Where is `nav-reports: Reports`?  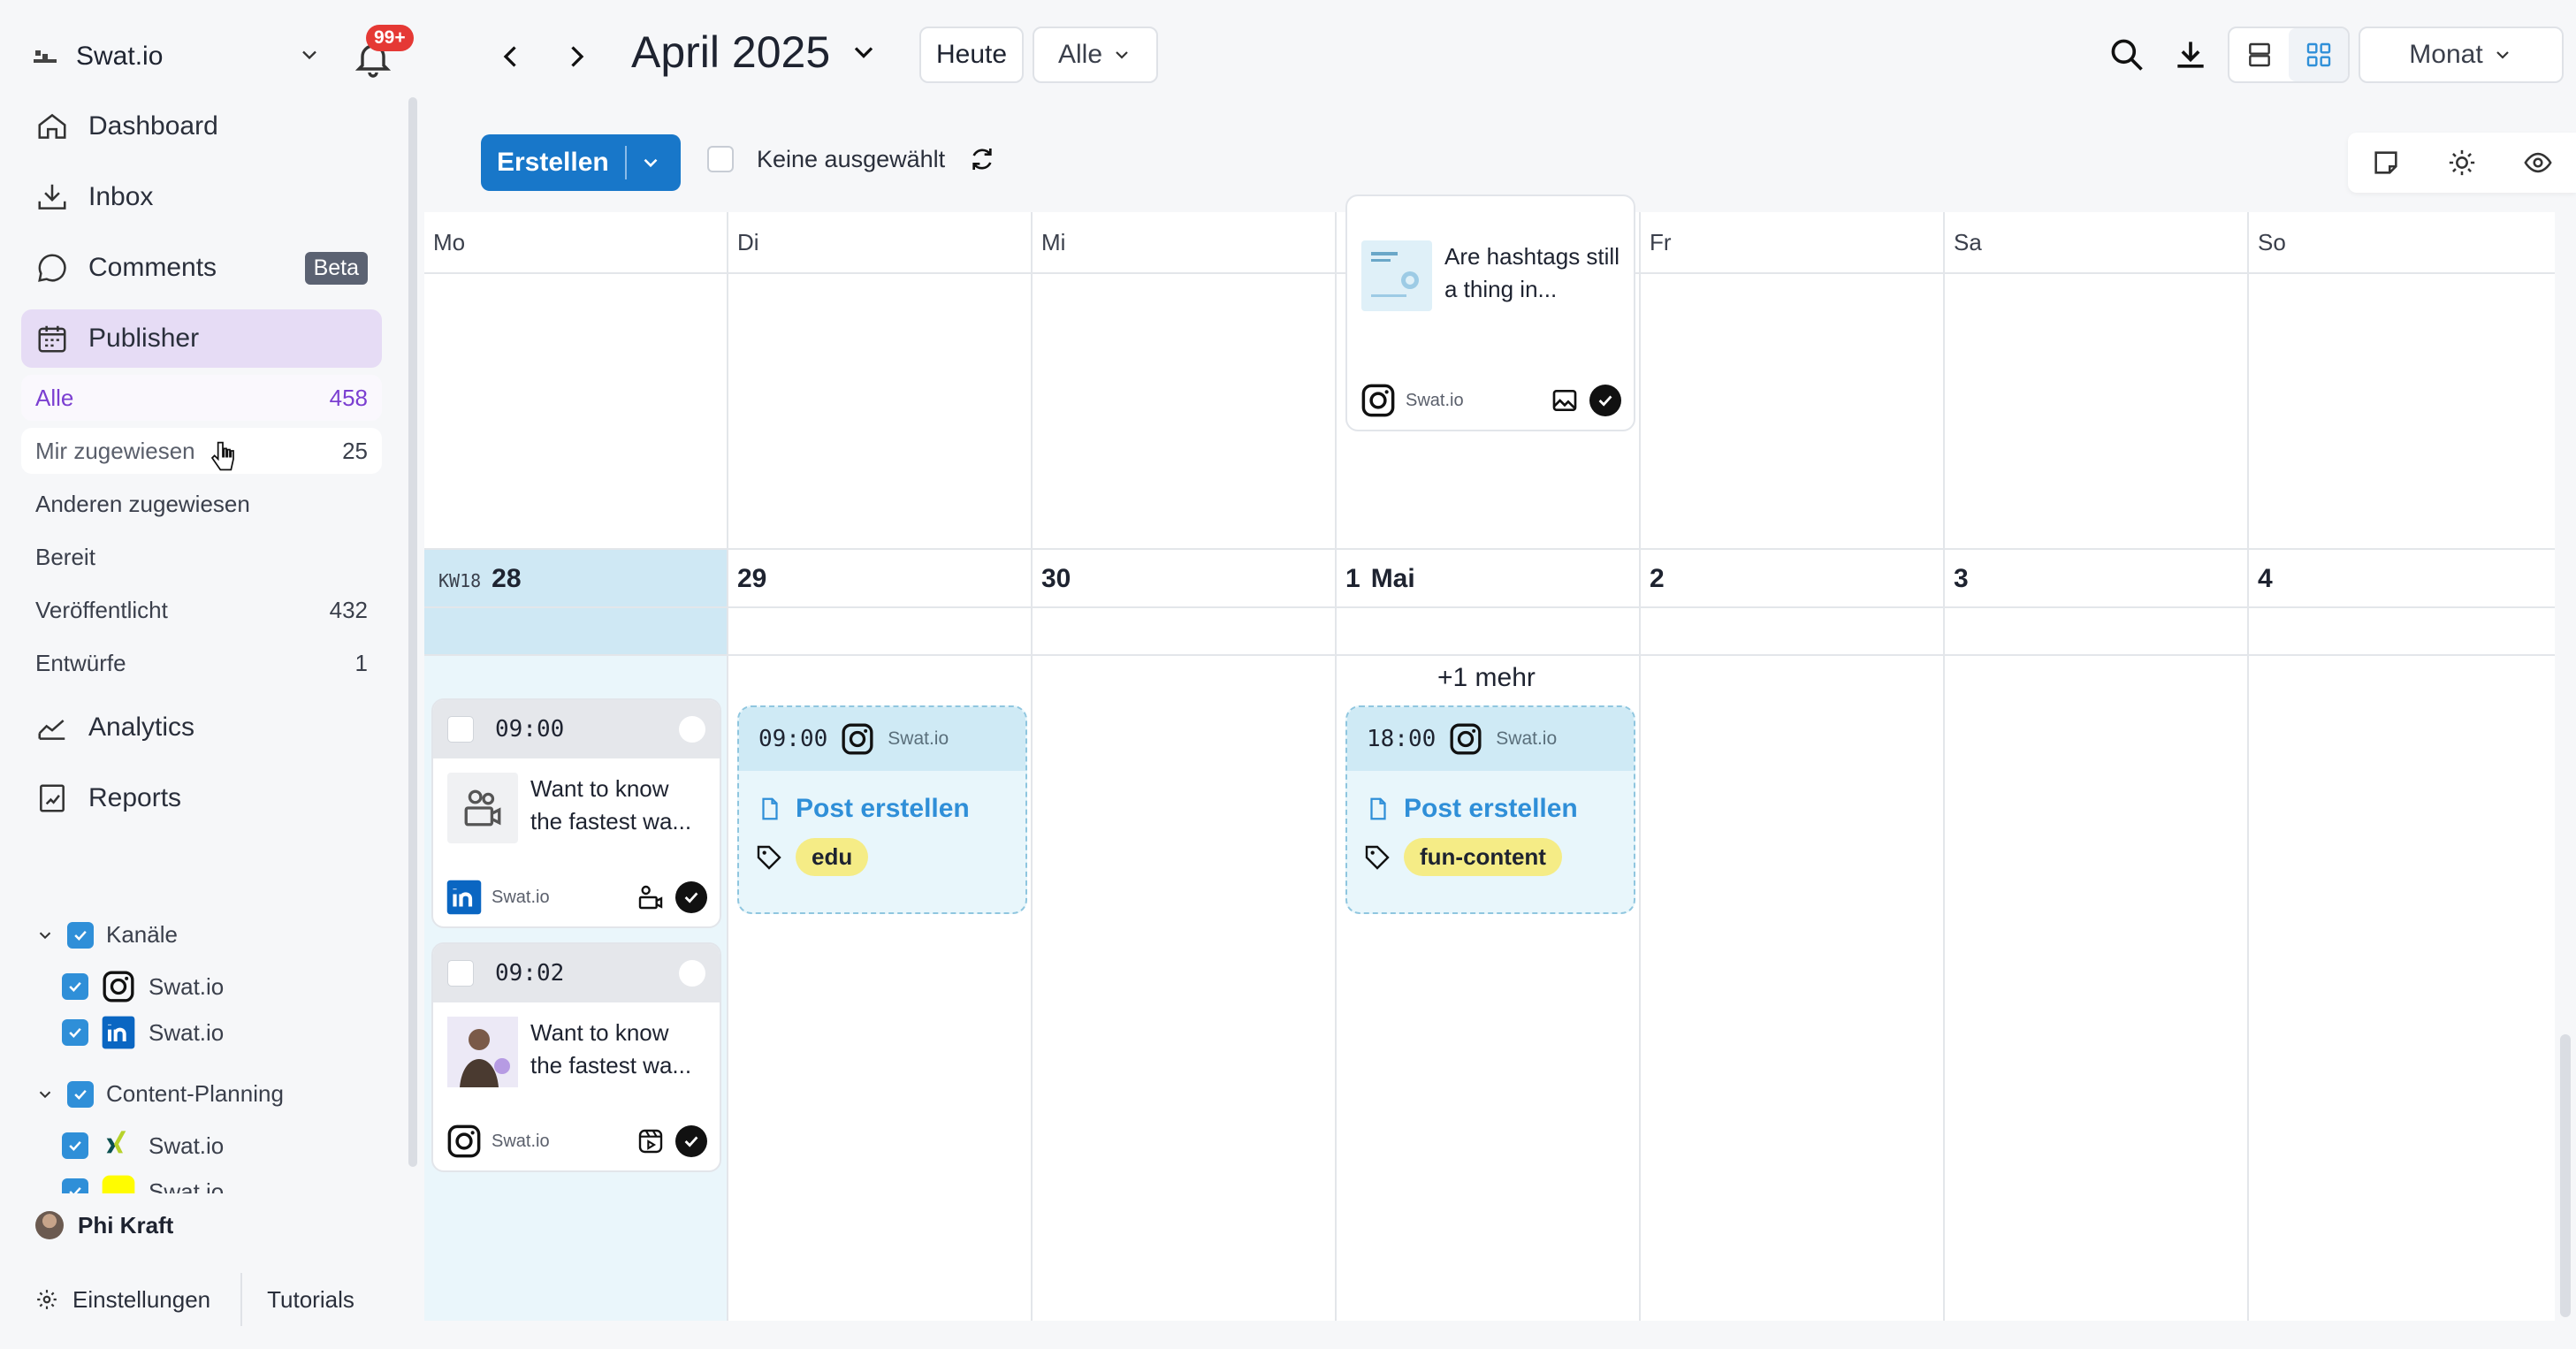
nav-reports: Reports is located at coordinates (201, 798).